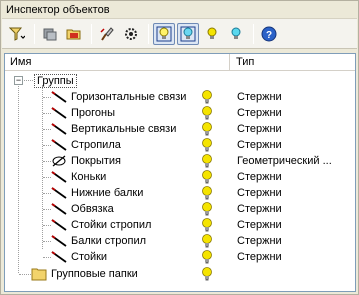 Image resolution: width=359 pixels, height=295 pixels. What do you see at coordinates (93, 113) in the screenshot?
I see `tree-item-label: Прогоны` at bounding box center [93, 113].